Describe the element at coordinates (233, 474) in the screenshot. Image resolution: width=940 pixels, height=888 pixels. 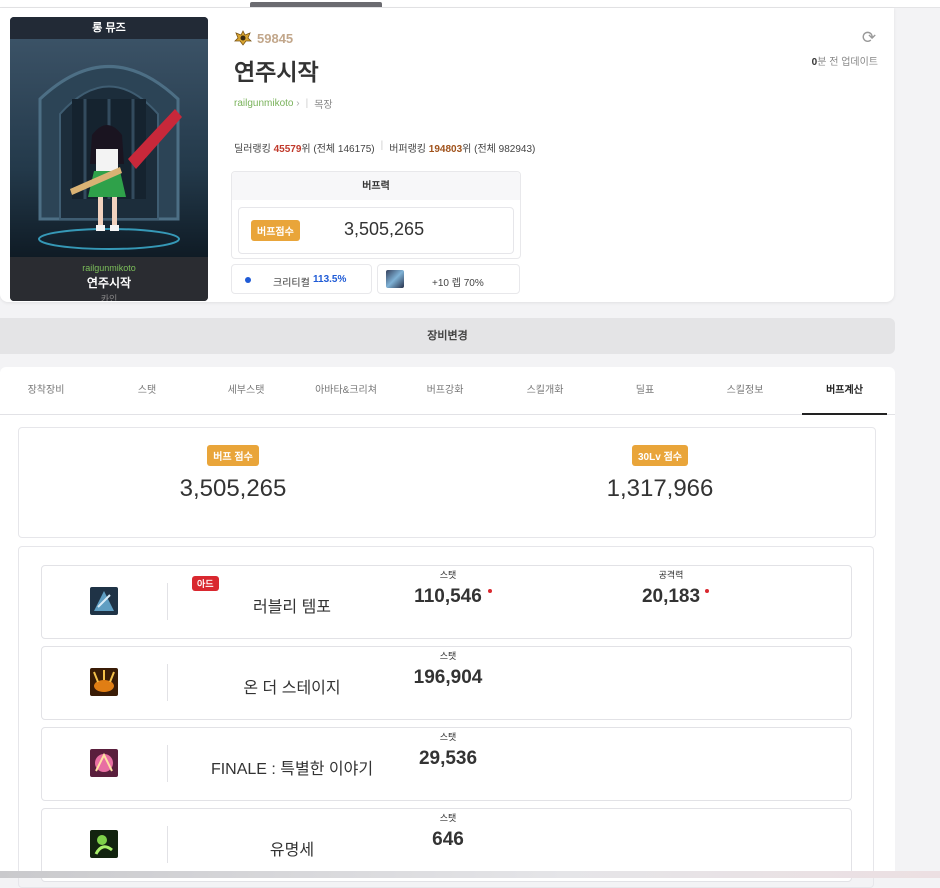
I see `buff-score-column: 버프 점수 3,505,265` at that location.